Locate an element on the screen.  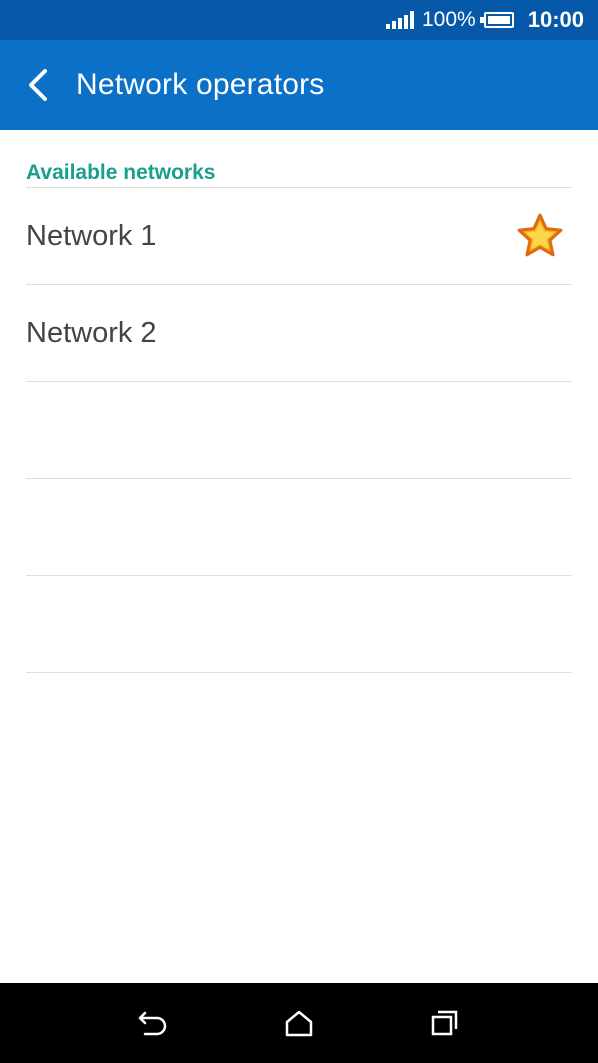
back-button is located at coordinates (38, 85).